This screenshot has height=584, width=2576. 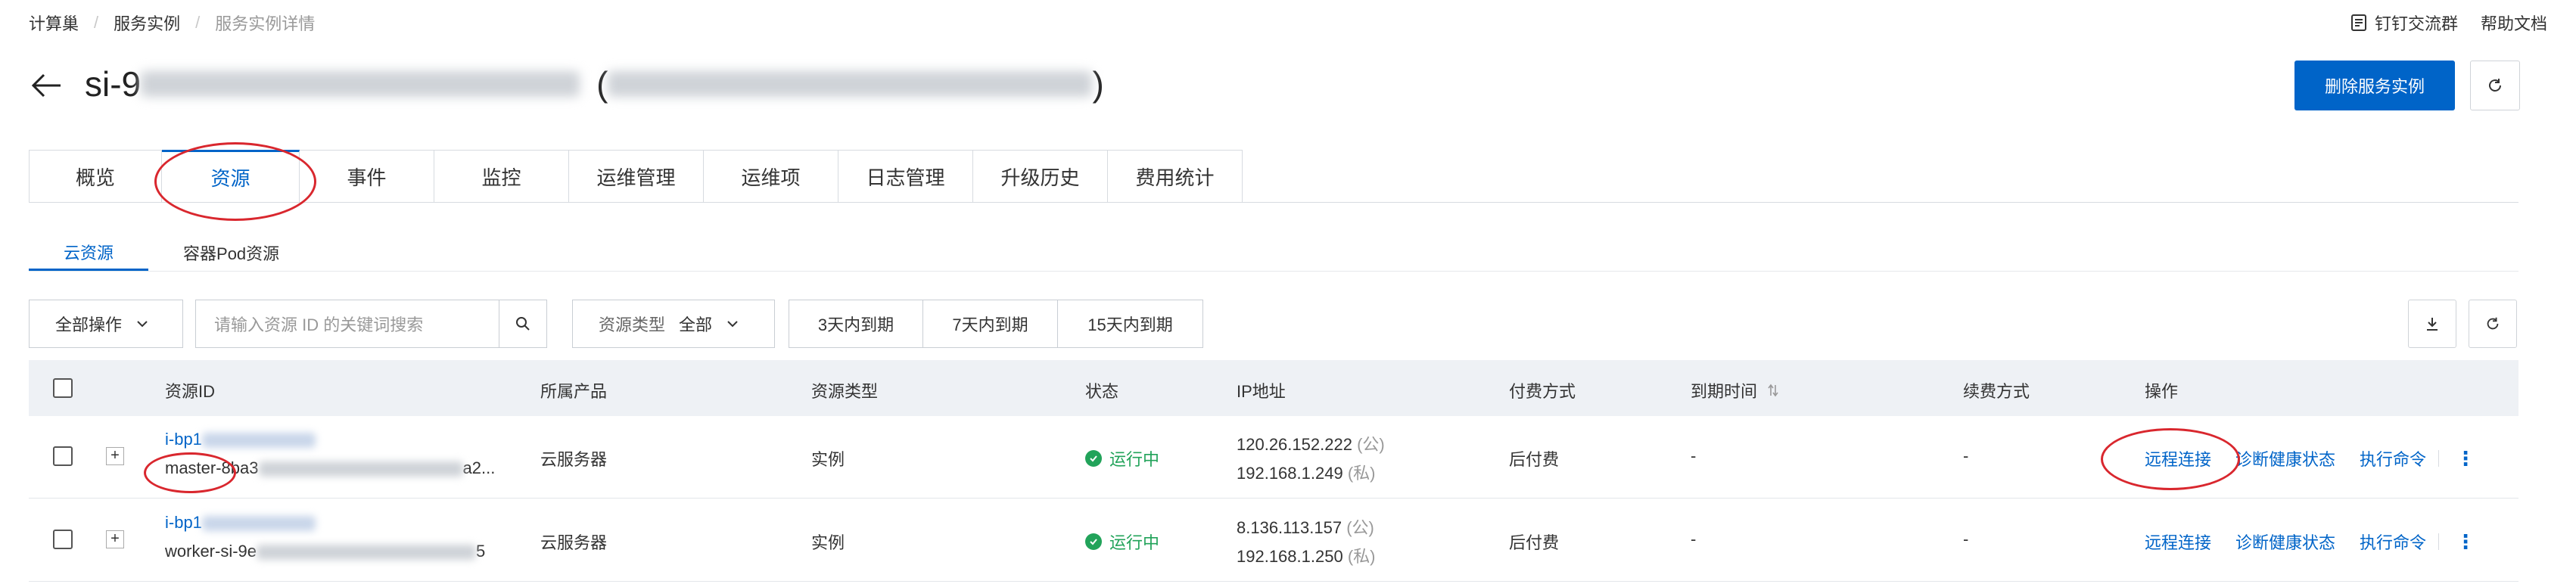 What do you see at coordinates (1773, 391) in the screenshot?
I see `sort-icon` at bounding box center [1773, 391].